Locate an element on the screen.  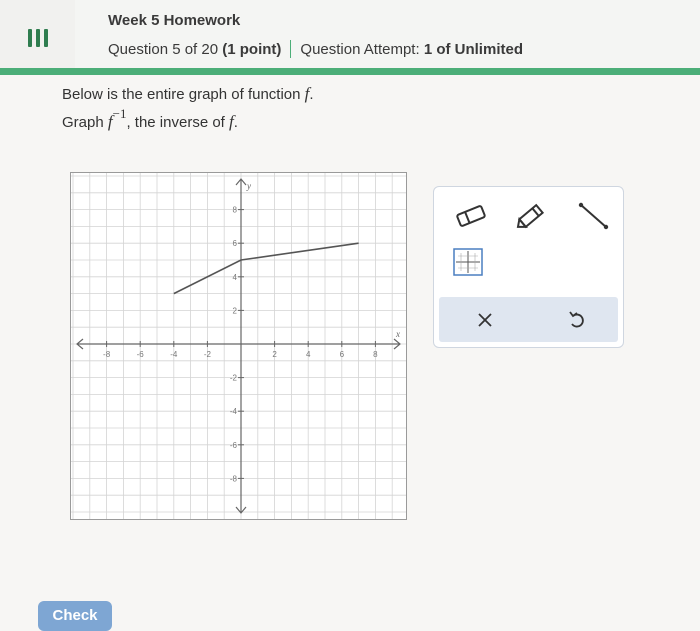
y-tick-label: -8 is located at coordinates (234, 478).